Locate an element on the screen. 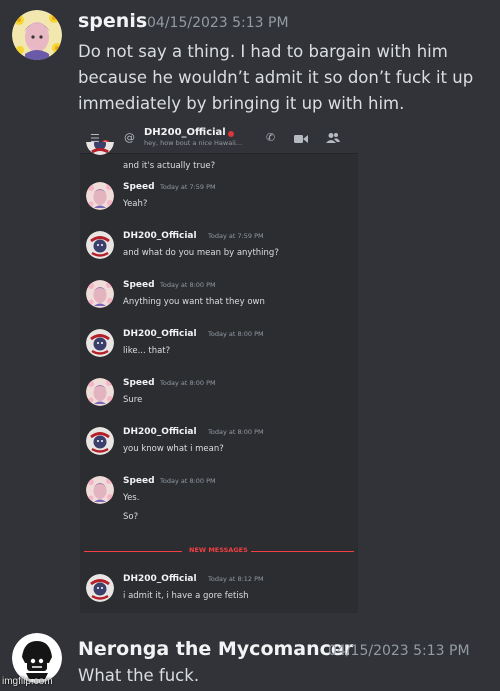 The height and width of the screenshot is (691, 500). chat-message-text: Sure is located at coordinates (133, 400).